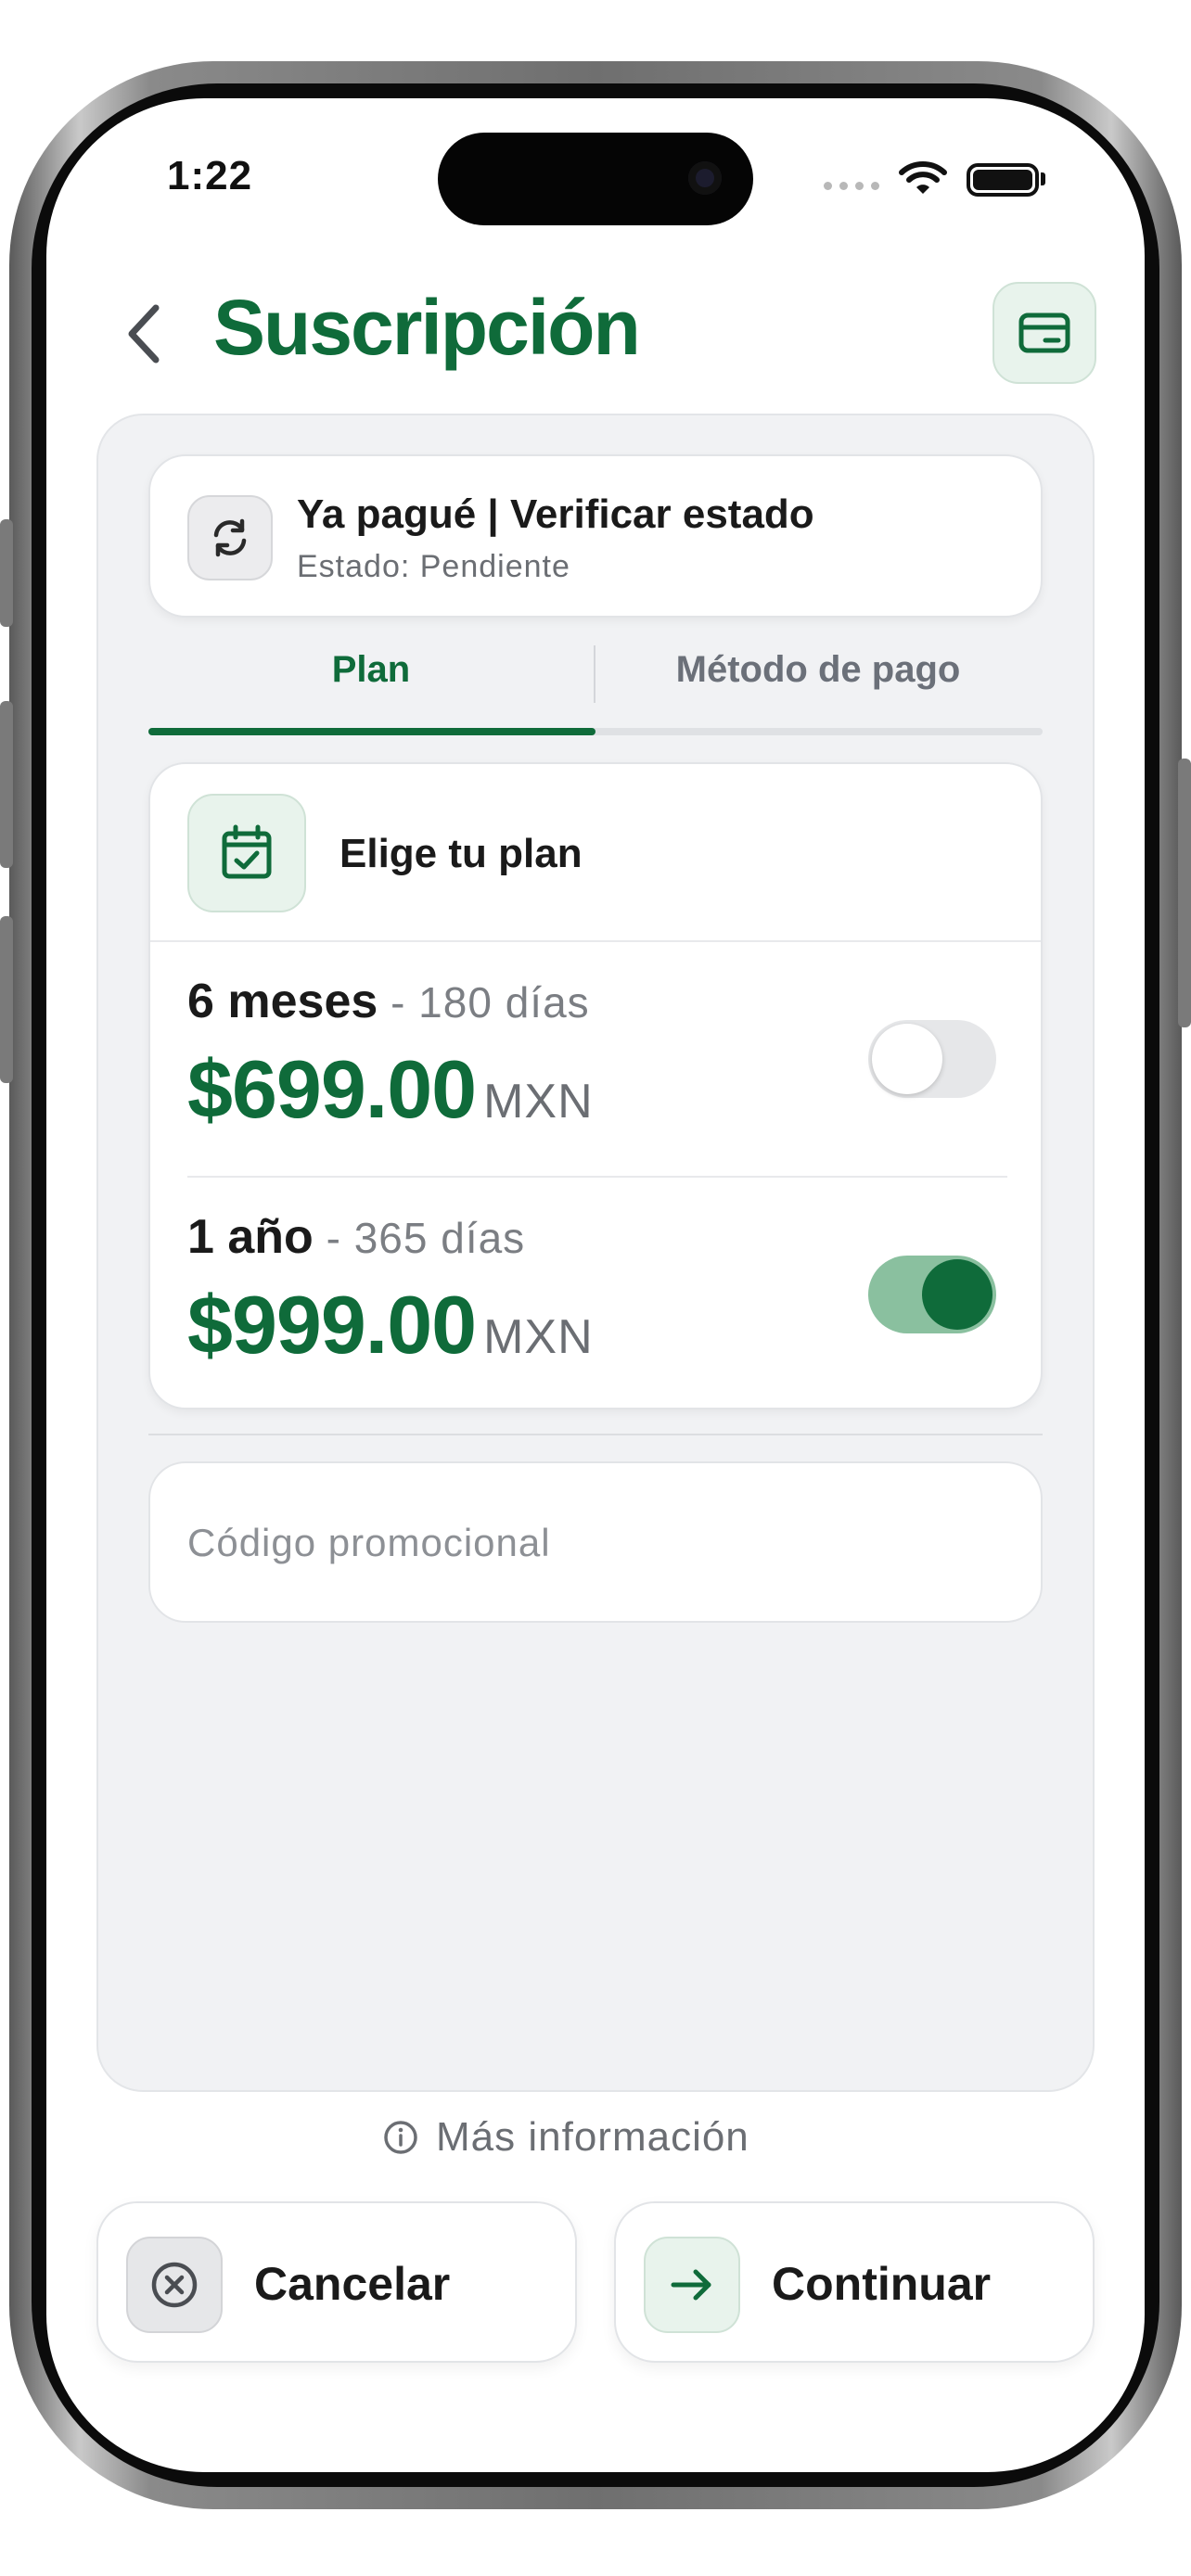 The height and width of the screenshot is (2576, 1191). I want to click on phone-side-button-mute, so click(6, 573).